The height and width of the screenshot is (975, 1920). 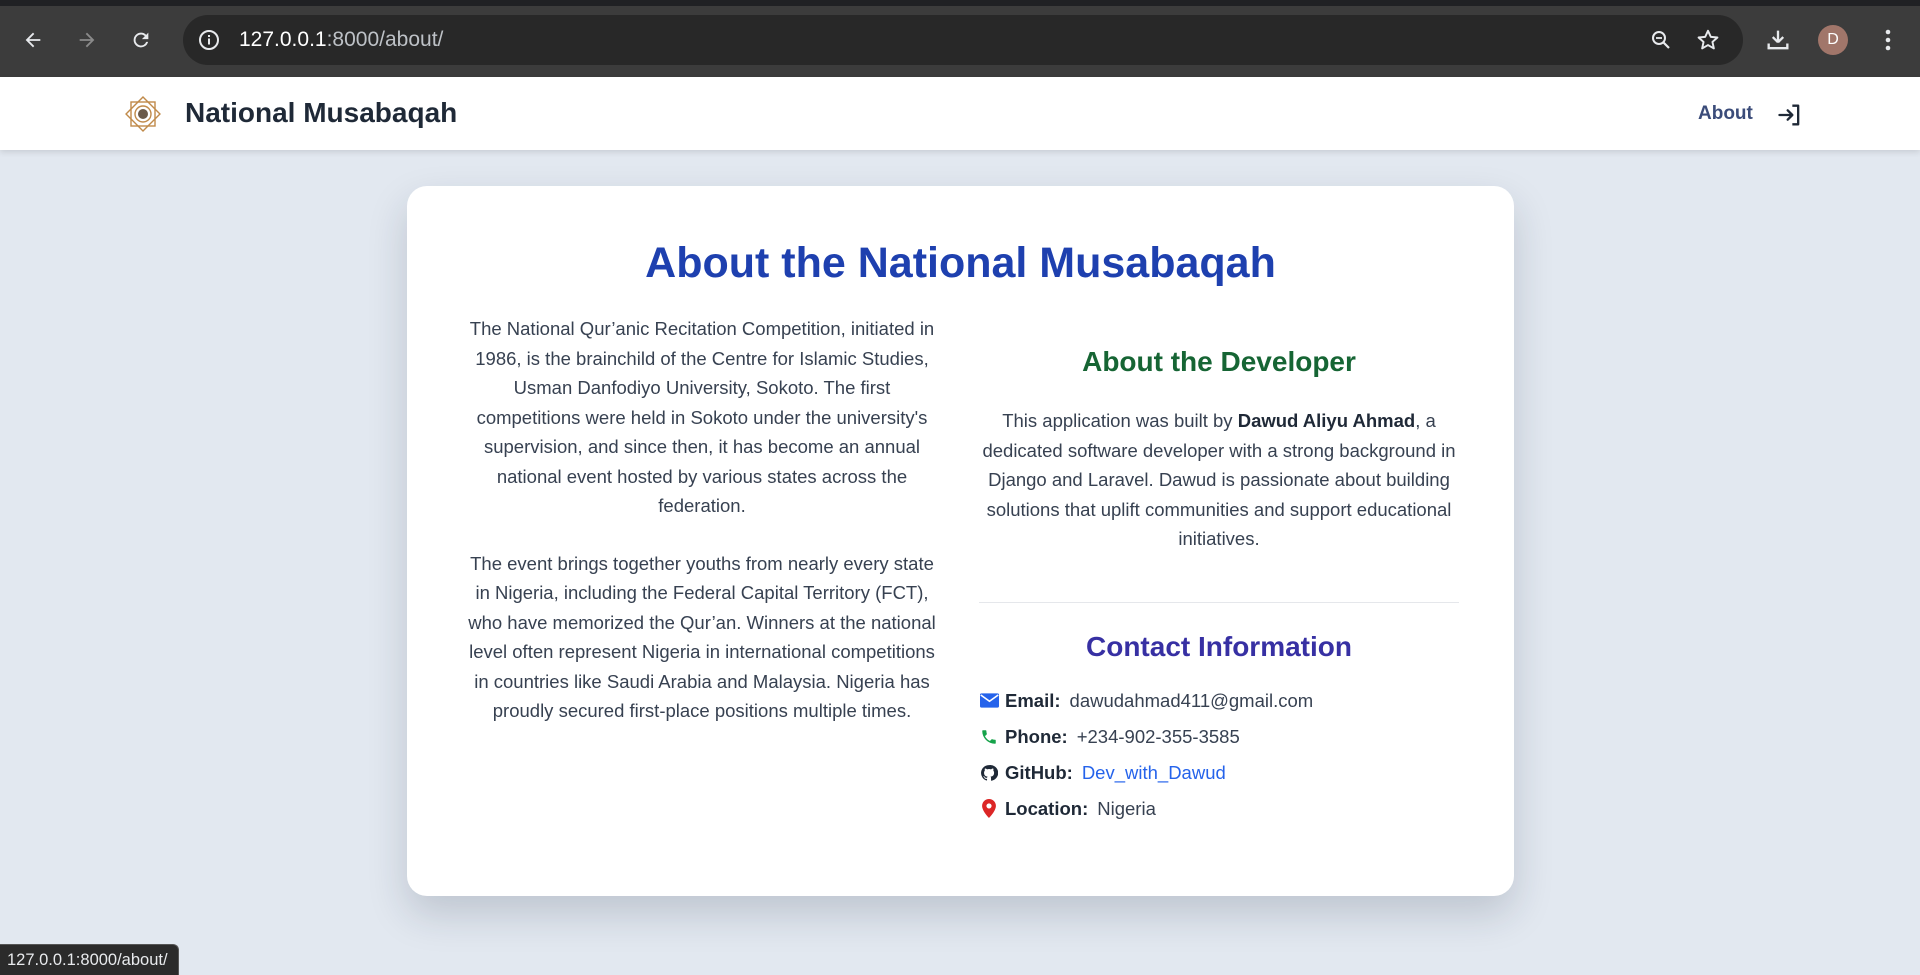 I want to click on location-value: Nigeria, so click(x=1126, y=808).